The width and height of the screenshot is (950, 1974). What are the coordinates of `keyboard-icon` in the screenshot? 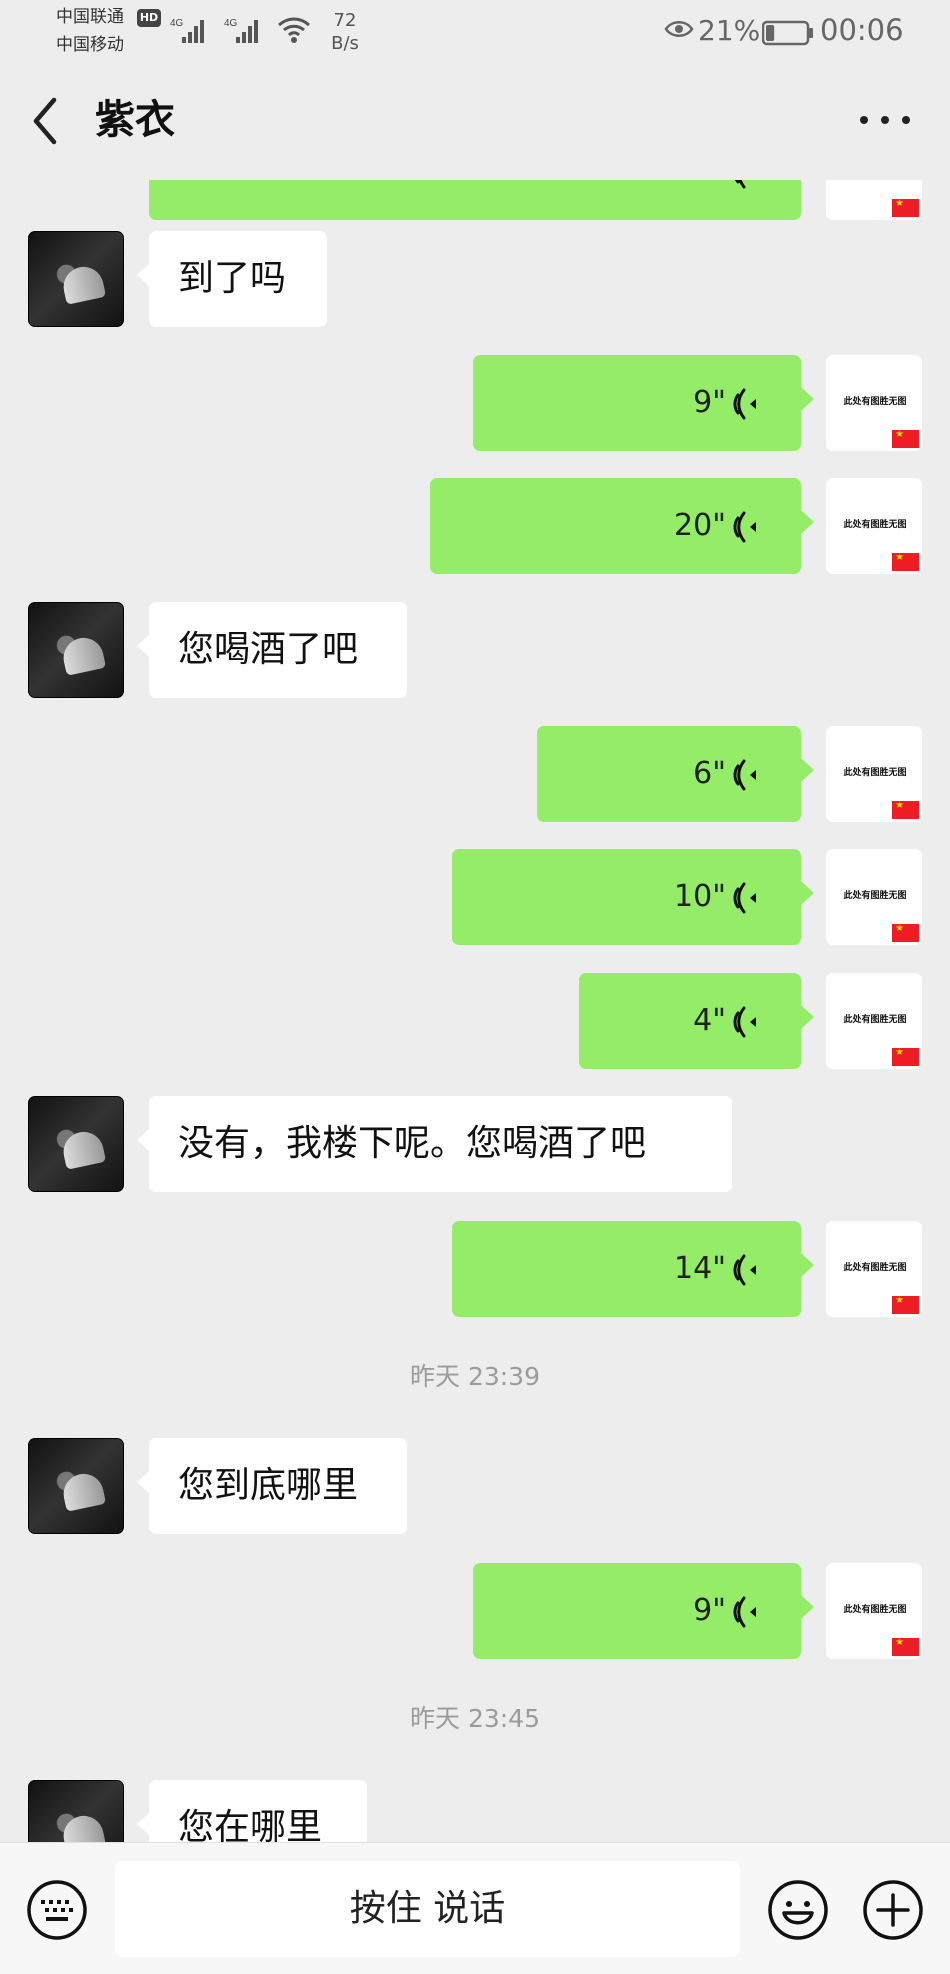 It's located at (57, 1910).